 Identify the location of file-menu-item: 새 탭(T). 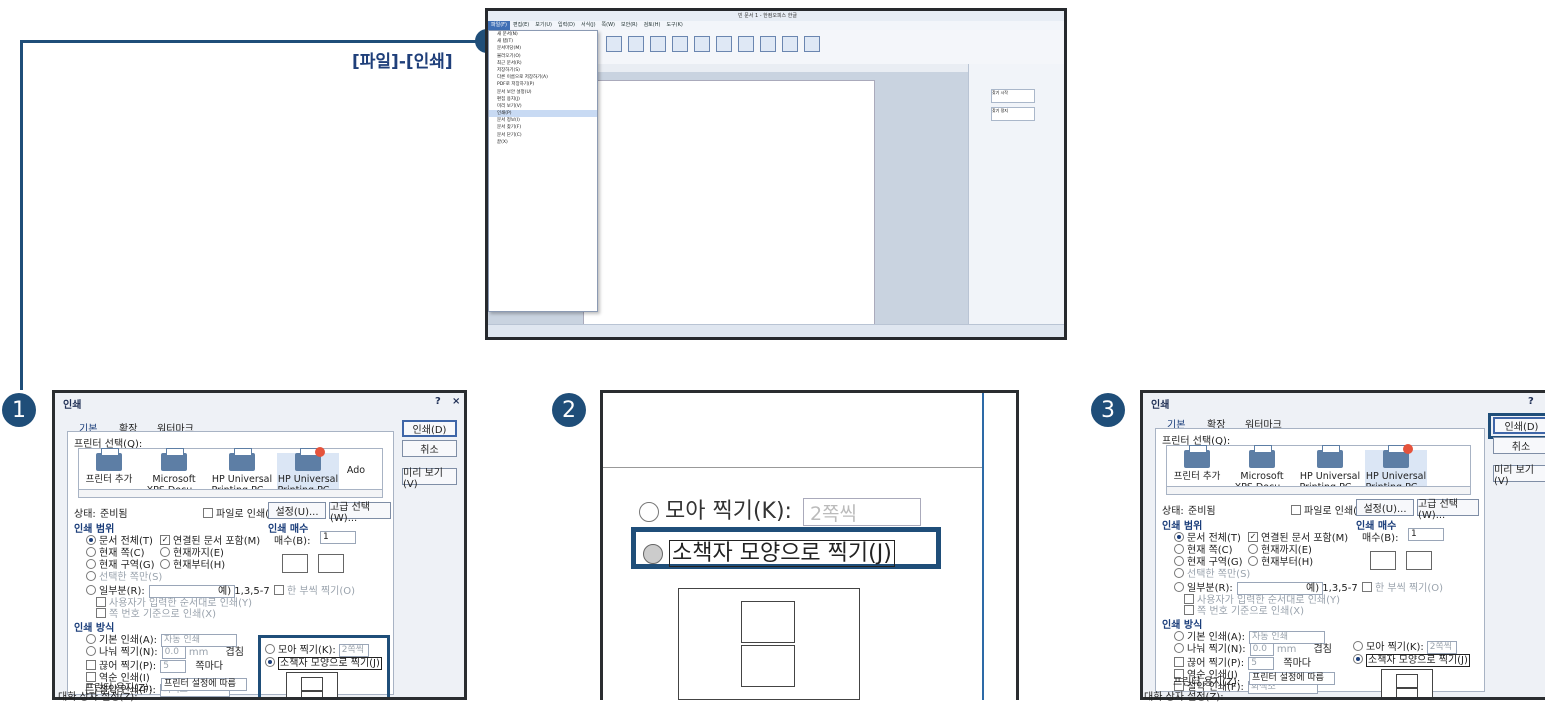
(543, 41).